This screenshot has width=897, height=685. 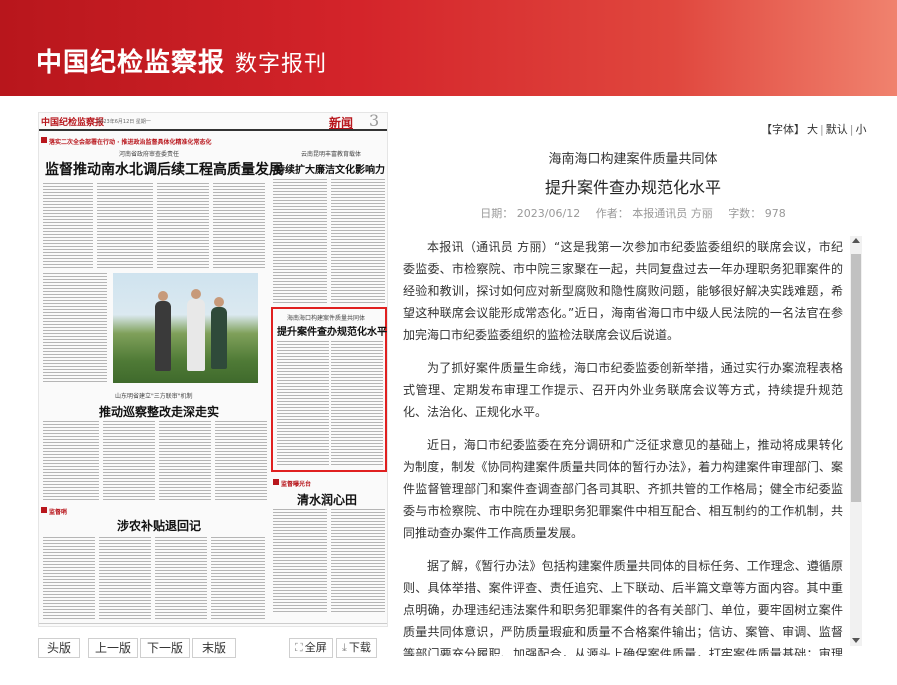 I want to click on first-page-button: 头版, so click(x=59, y=648).